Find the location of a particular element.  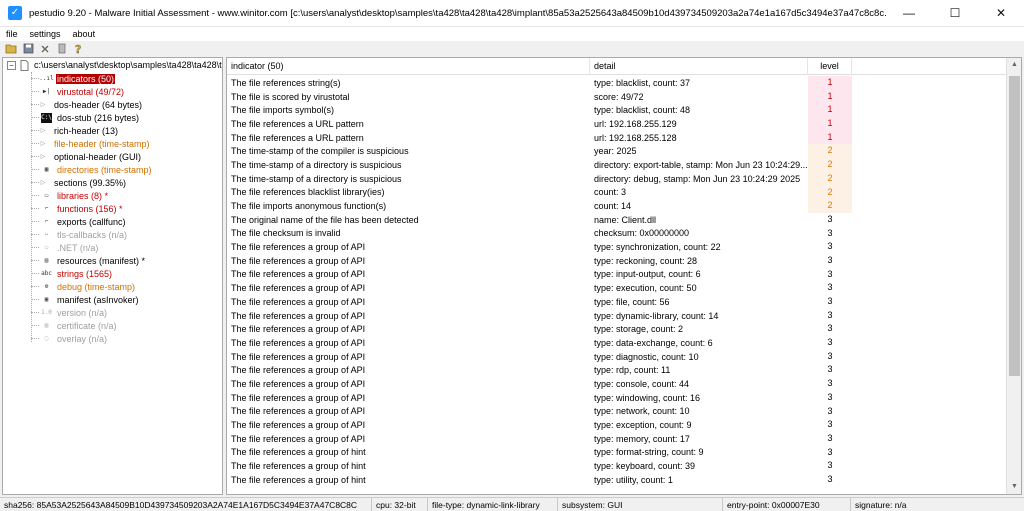

delete-icon is located at coordinates (45, 48).